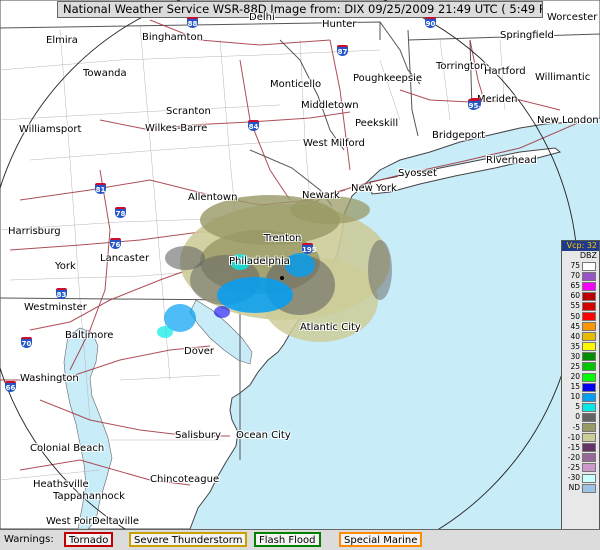 This screenshot has height=550, width=600. I want to click on city-label-new-london: New London, so click(568, 120).